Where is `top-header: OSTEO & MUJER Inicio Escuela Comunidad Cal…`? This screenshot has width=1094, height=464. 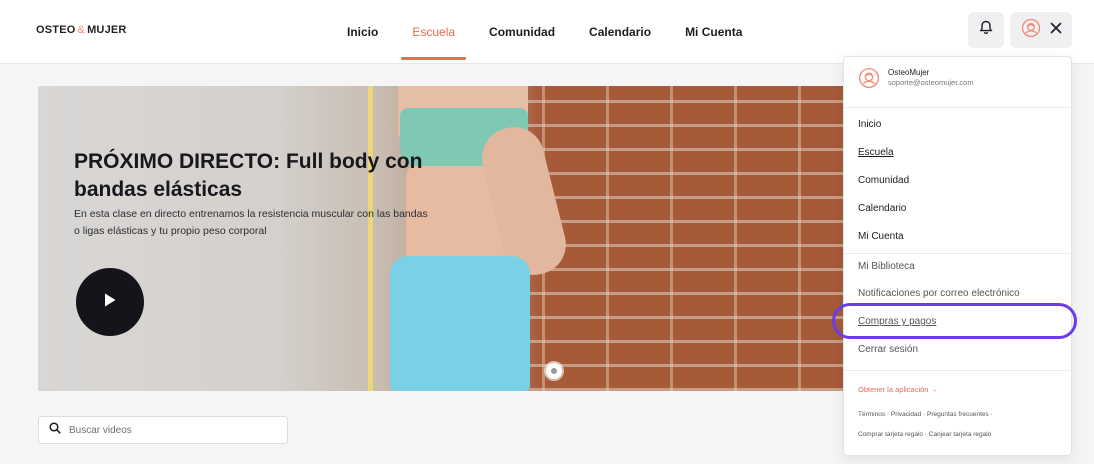
top-header: OSTEO & MUJER Inicio Escuela Comunidad Cal… is located at coordinates (547, 32).